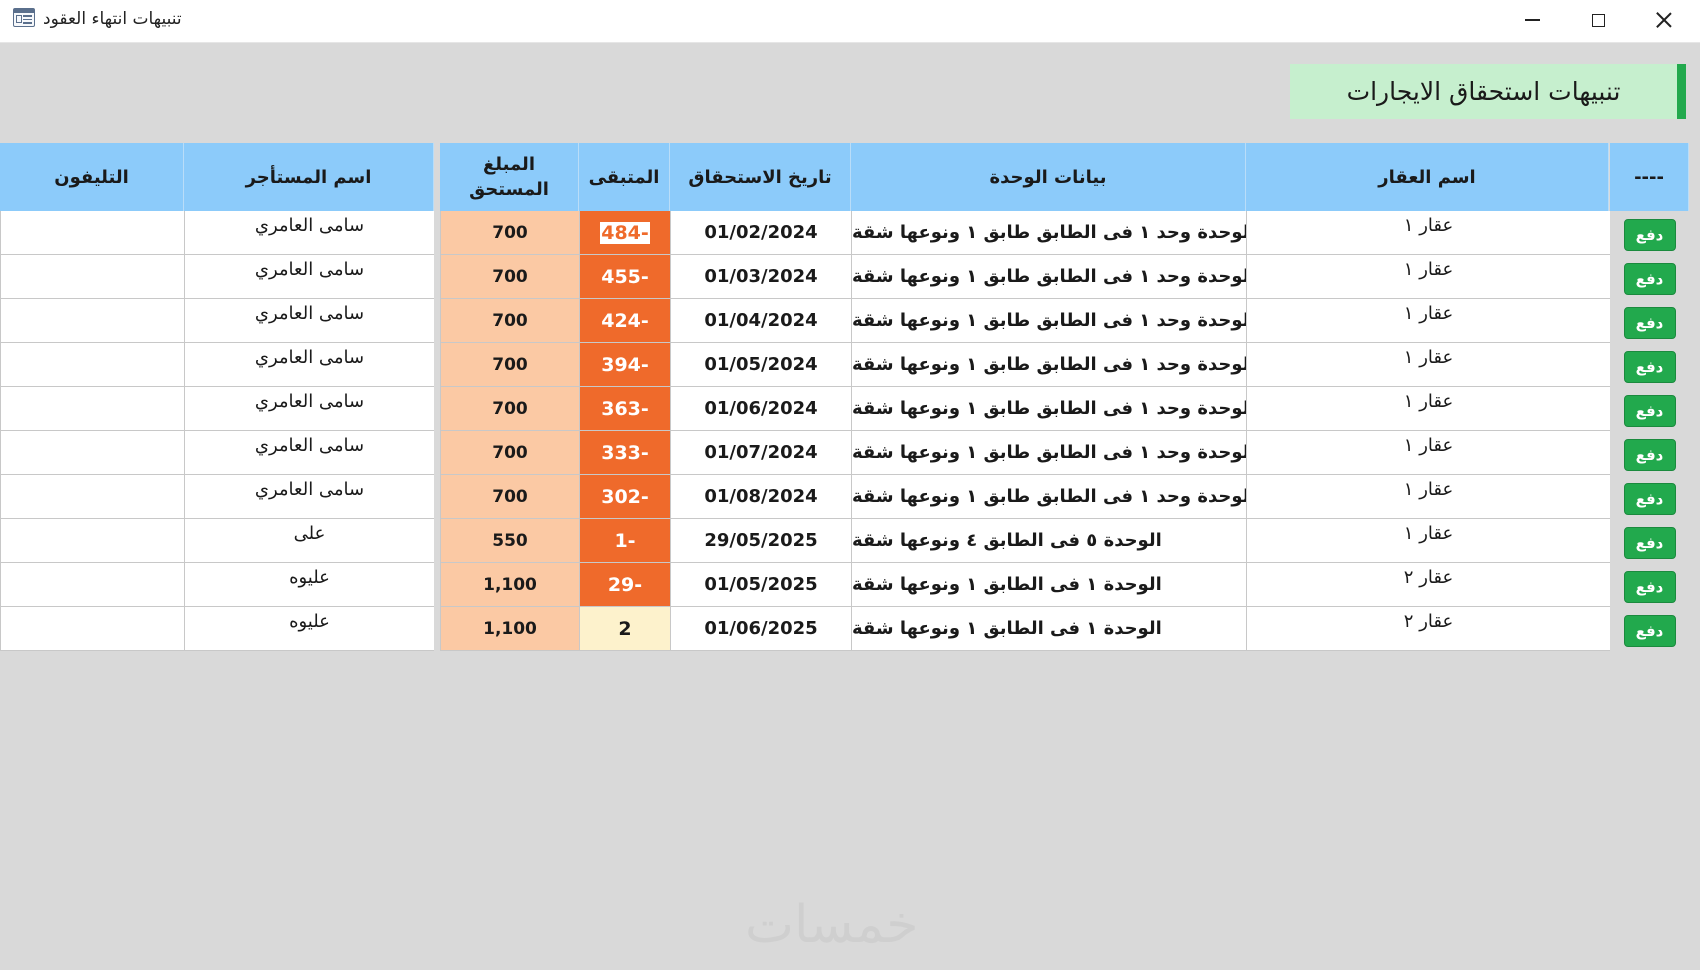 This screenshot has width=1700, height=970. I want to click on header-phone: التليفون, so click(92, 177).